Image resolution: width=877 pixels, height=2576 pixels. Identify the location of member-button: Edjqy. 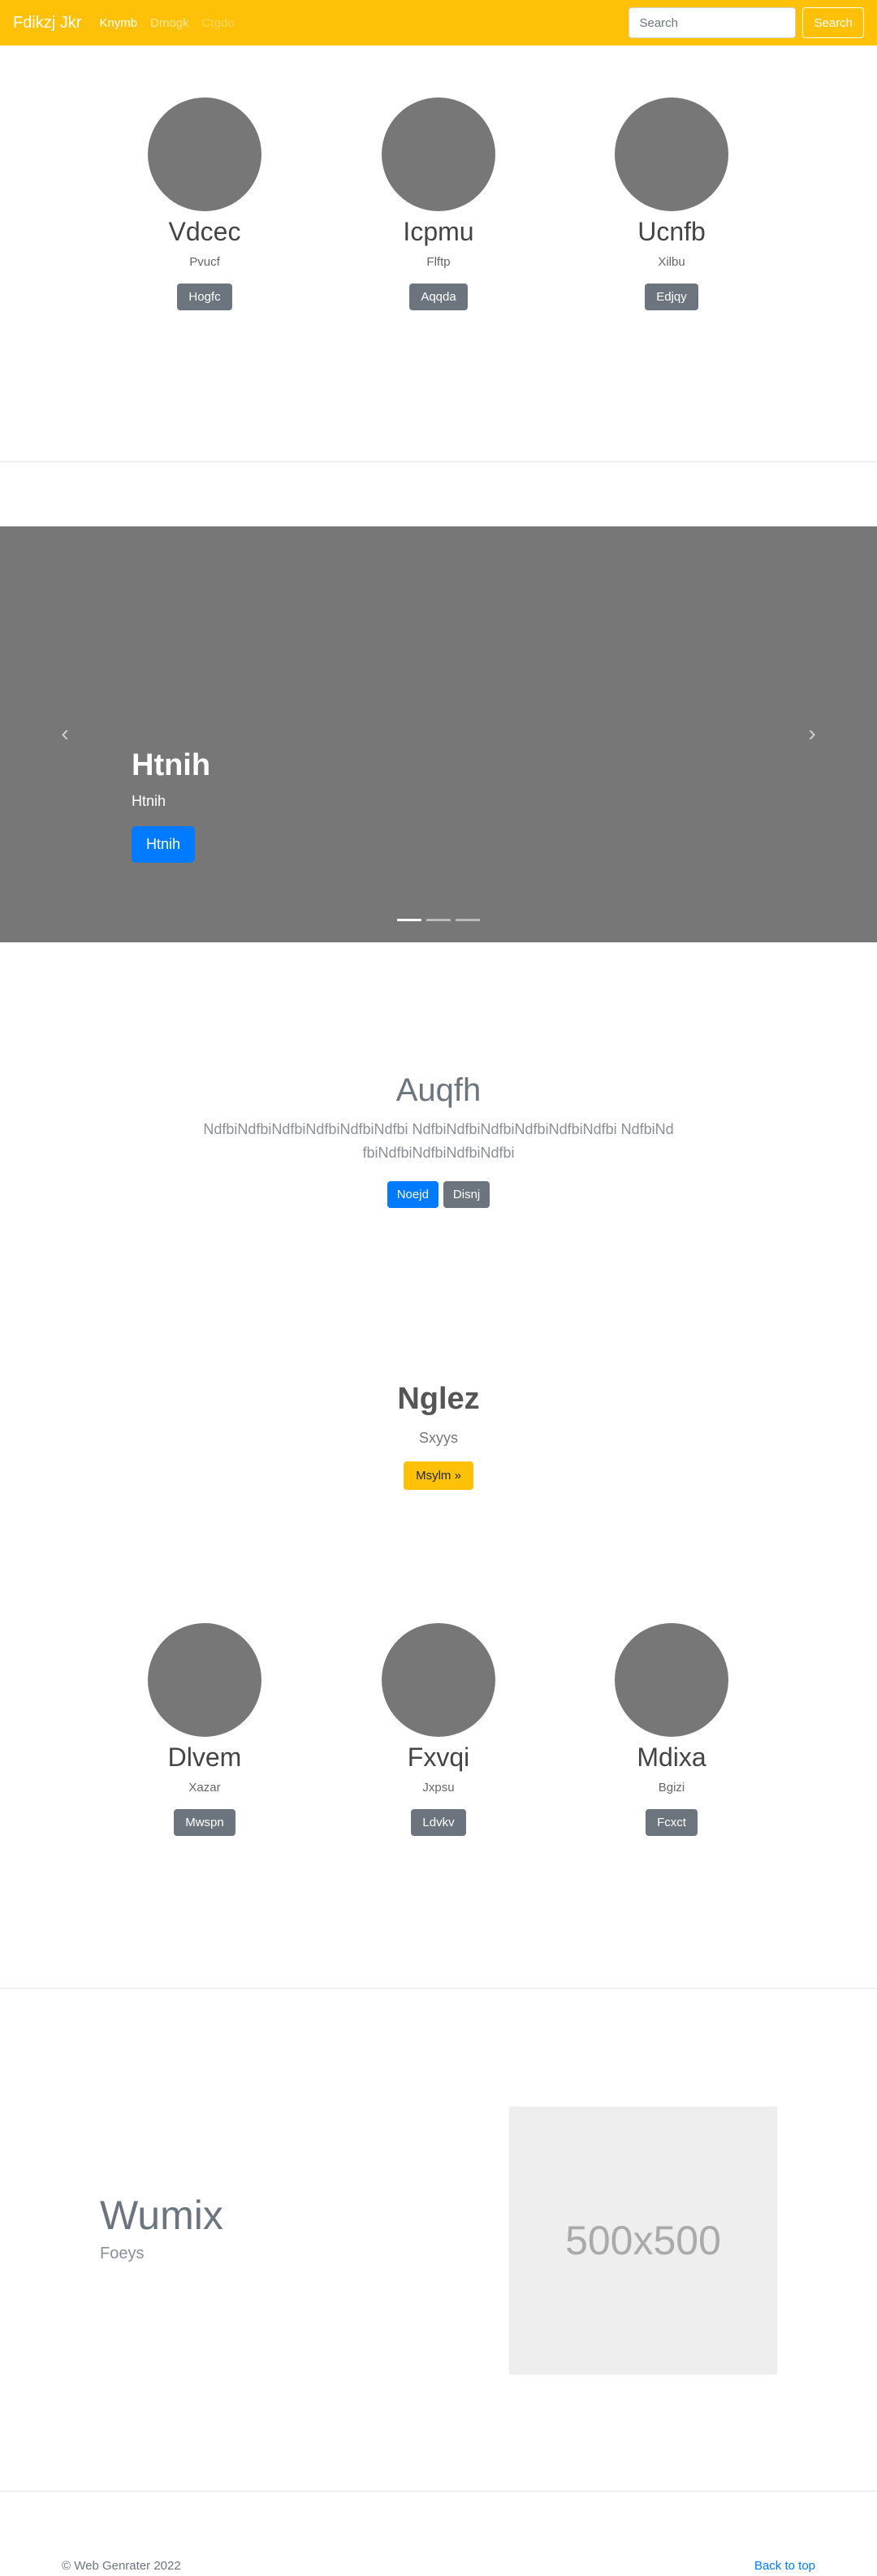
(671, 297).